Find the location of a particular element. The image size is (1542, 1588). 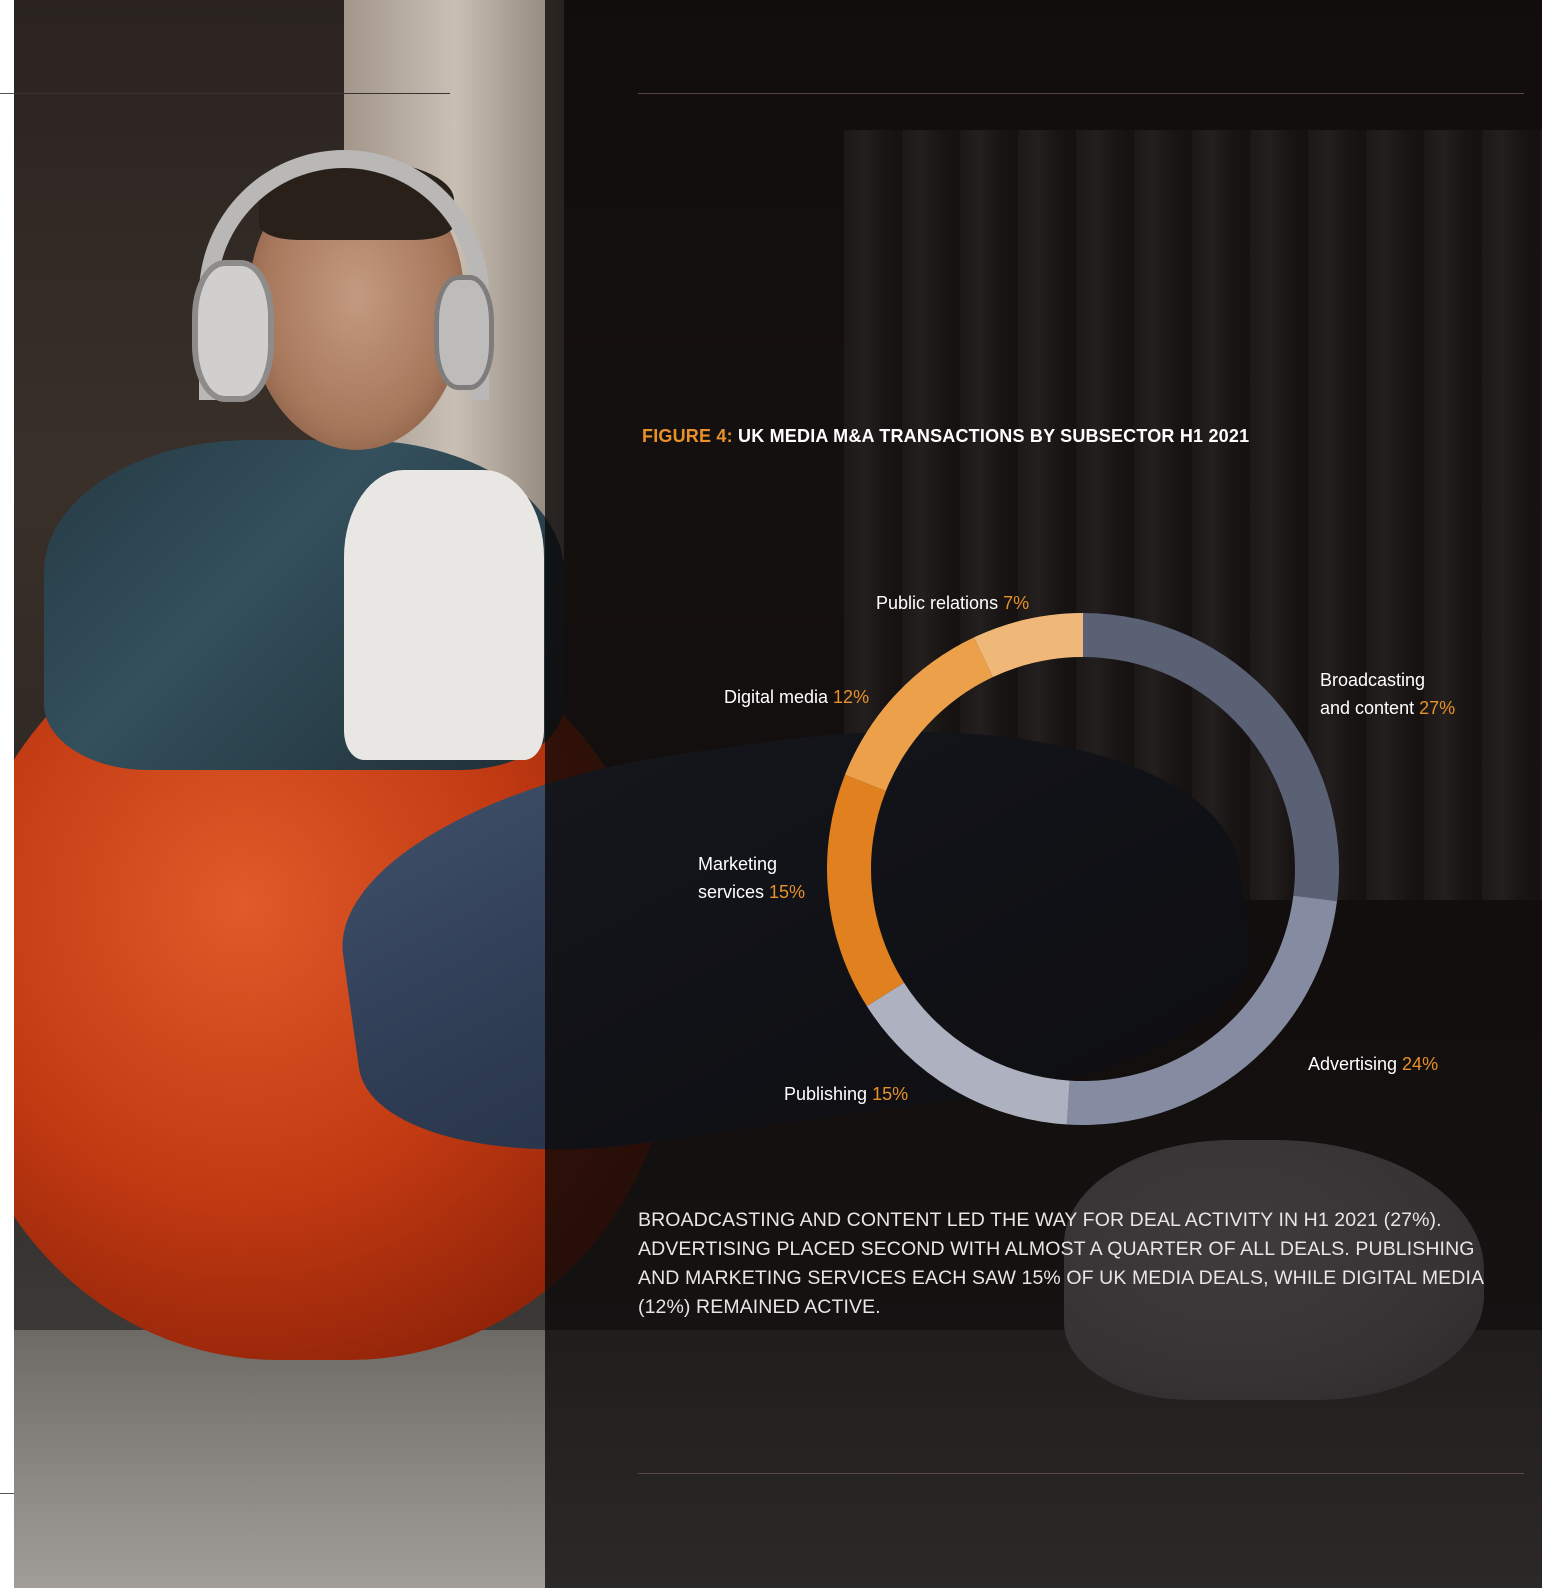

donut-slice-public-relations is located at coordinates (1028, 645).